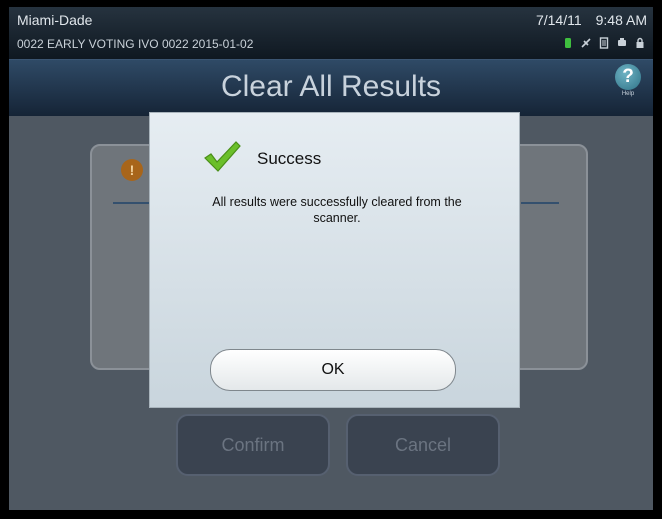 This screenshot has height=519, width=662. What do you see at coordinates (135, 44) in the screenshot?
I see `precinct-label: 0022 EARLY VOTING IVO 0022 2015-01-02` at bounding box center [135, 44].